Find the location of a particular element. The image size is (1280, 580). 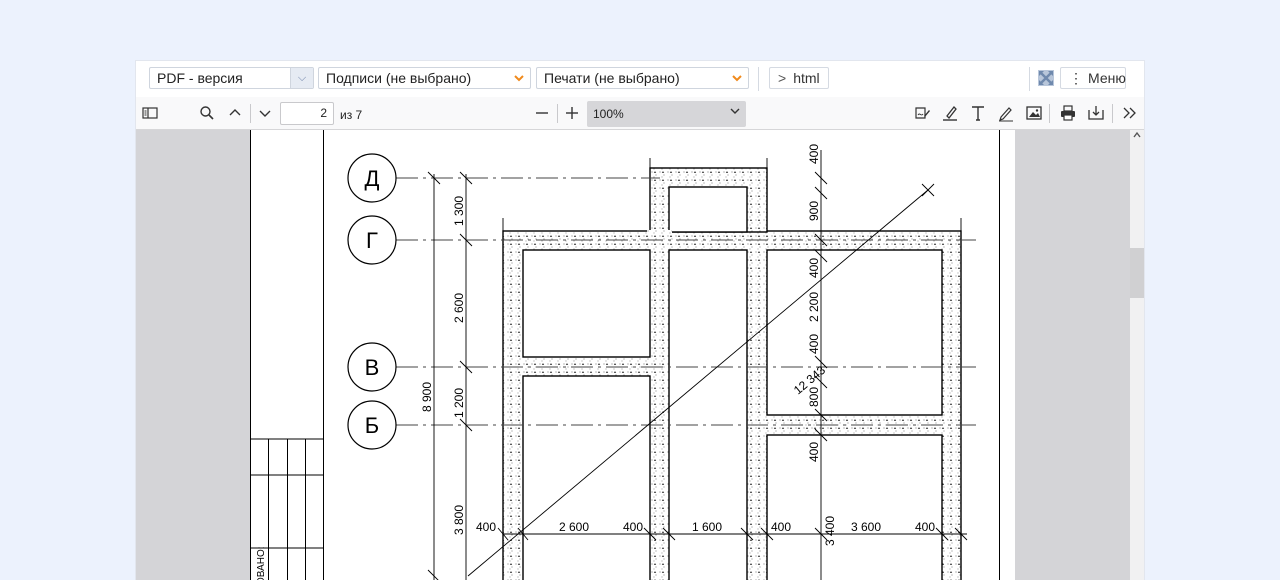

page-count-label: из 7 is located at coordinates (351, 115).